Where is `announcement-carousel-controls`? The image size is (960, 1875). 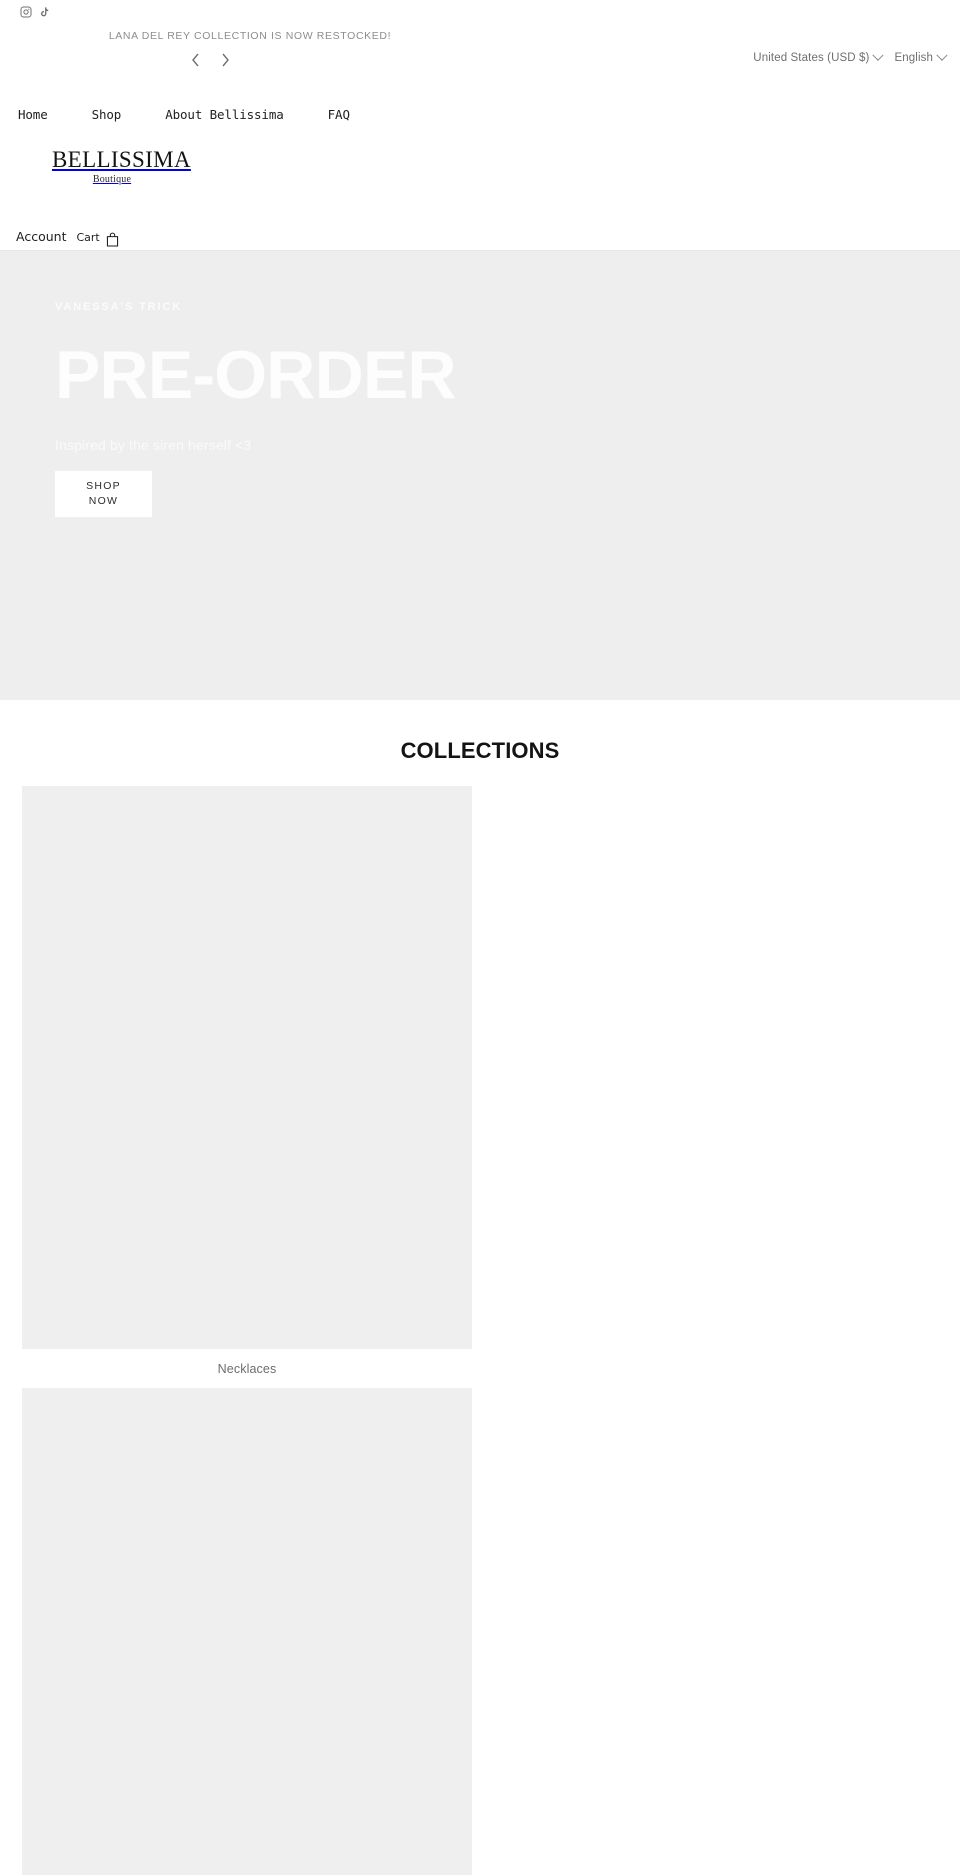 announcement-carousel-controls is located at coordinates (210, 60).